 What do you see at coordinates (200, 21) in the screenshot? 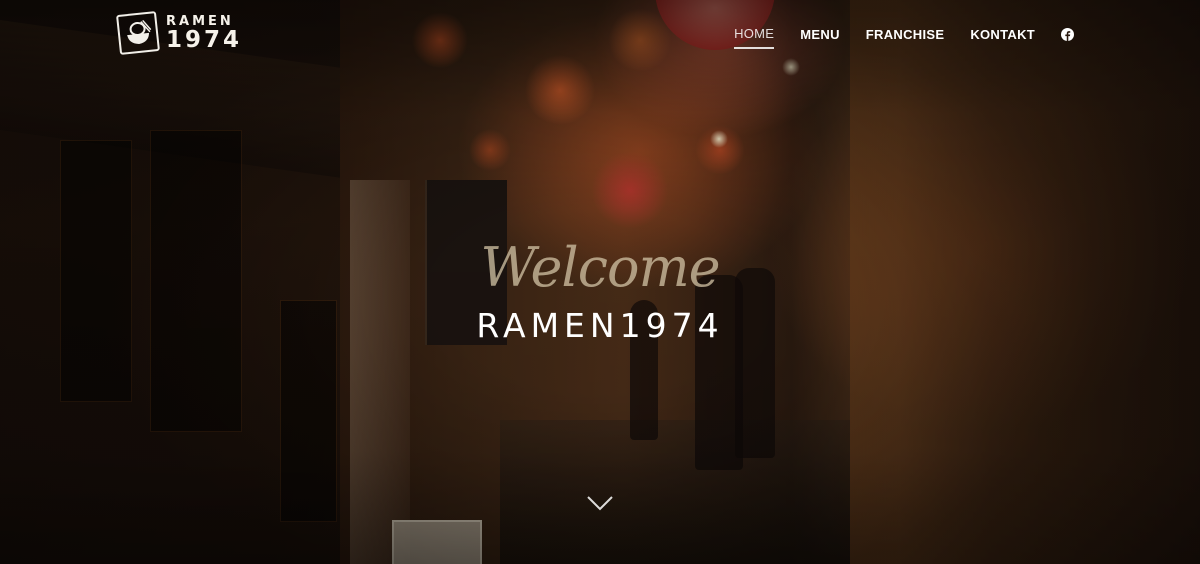
I see `logo-line-ramen: RAMEN` at bounding box center [200, 21].